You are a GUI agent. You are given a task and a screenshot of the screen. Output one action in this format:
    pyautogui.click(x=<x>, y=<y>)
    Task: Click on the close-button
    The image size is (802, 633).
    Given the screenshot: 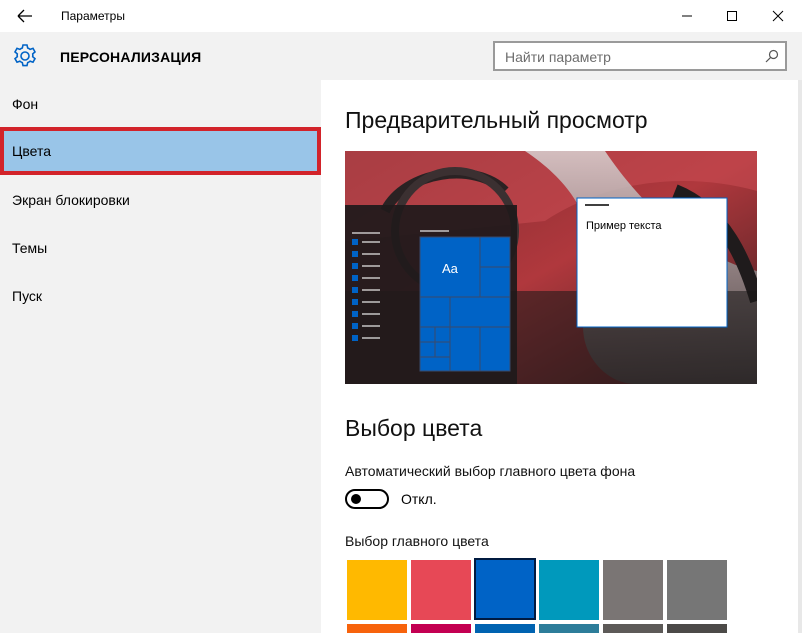 What is the action you would take?
    pyautogui.click(x=778, y=16)
    